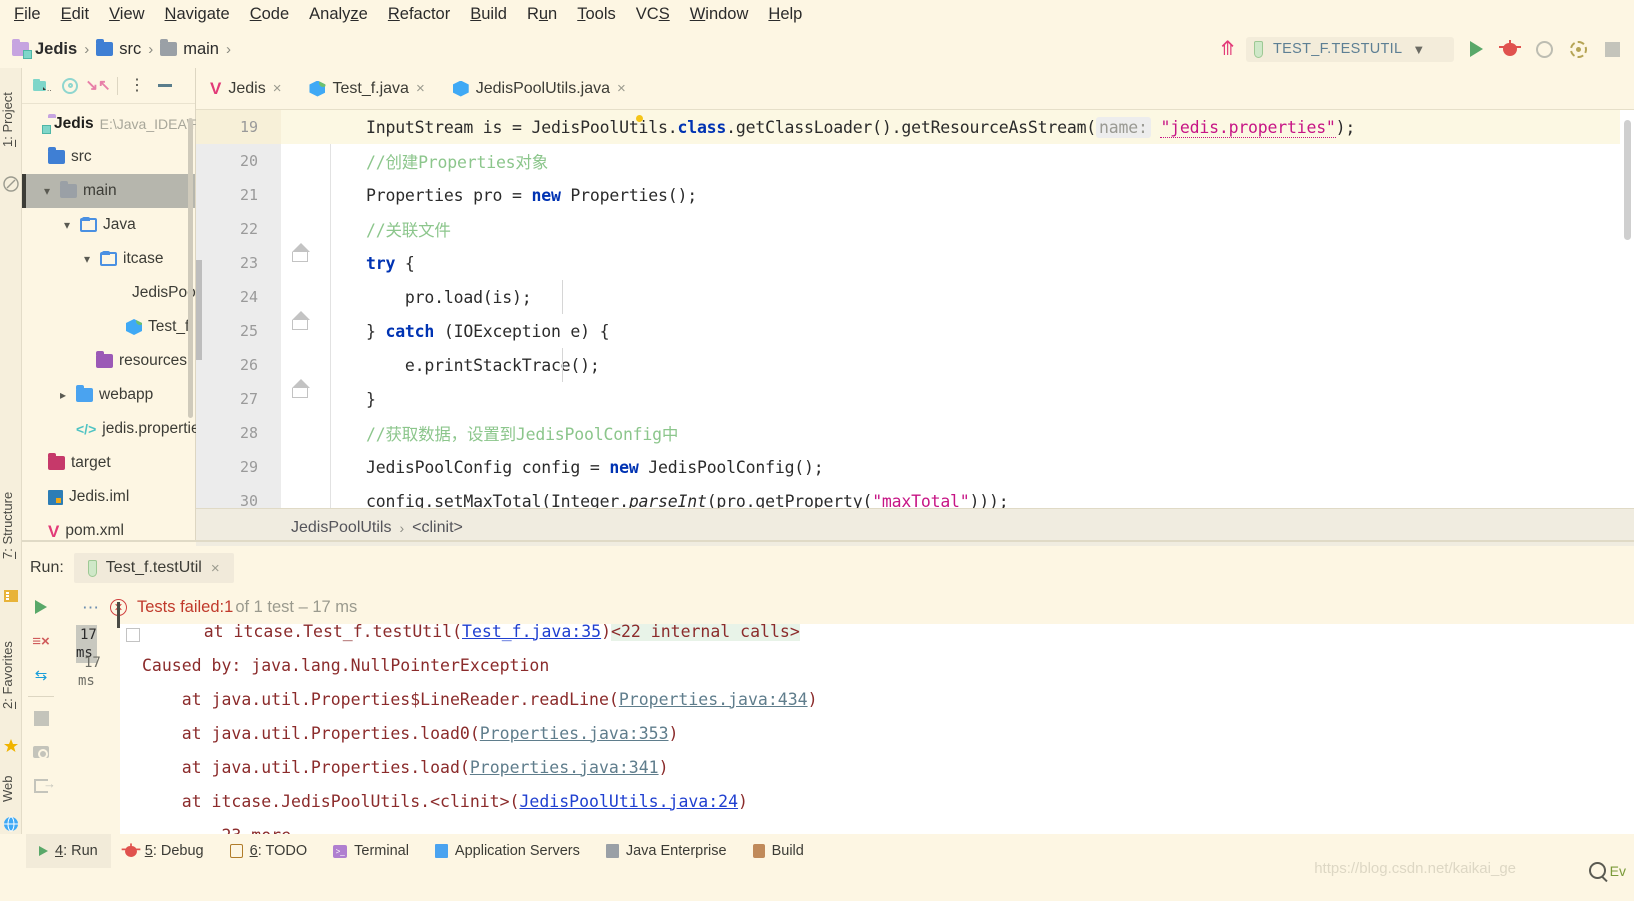 The image size is (1634, 901). What do you see at coordinates (11, 789) in the screenshot?
I see `sidebar-item-web: Web` at bounding box center [11, 789].